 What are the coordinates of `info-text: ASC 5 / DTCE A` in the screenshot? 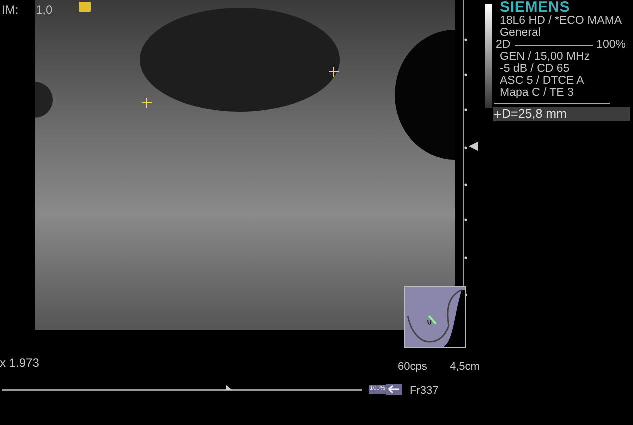 It's located at (543, 81).